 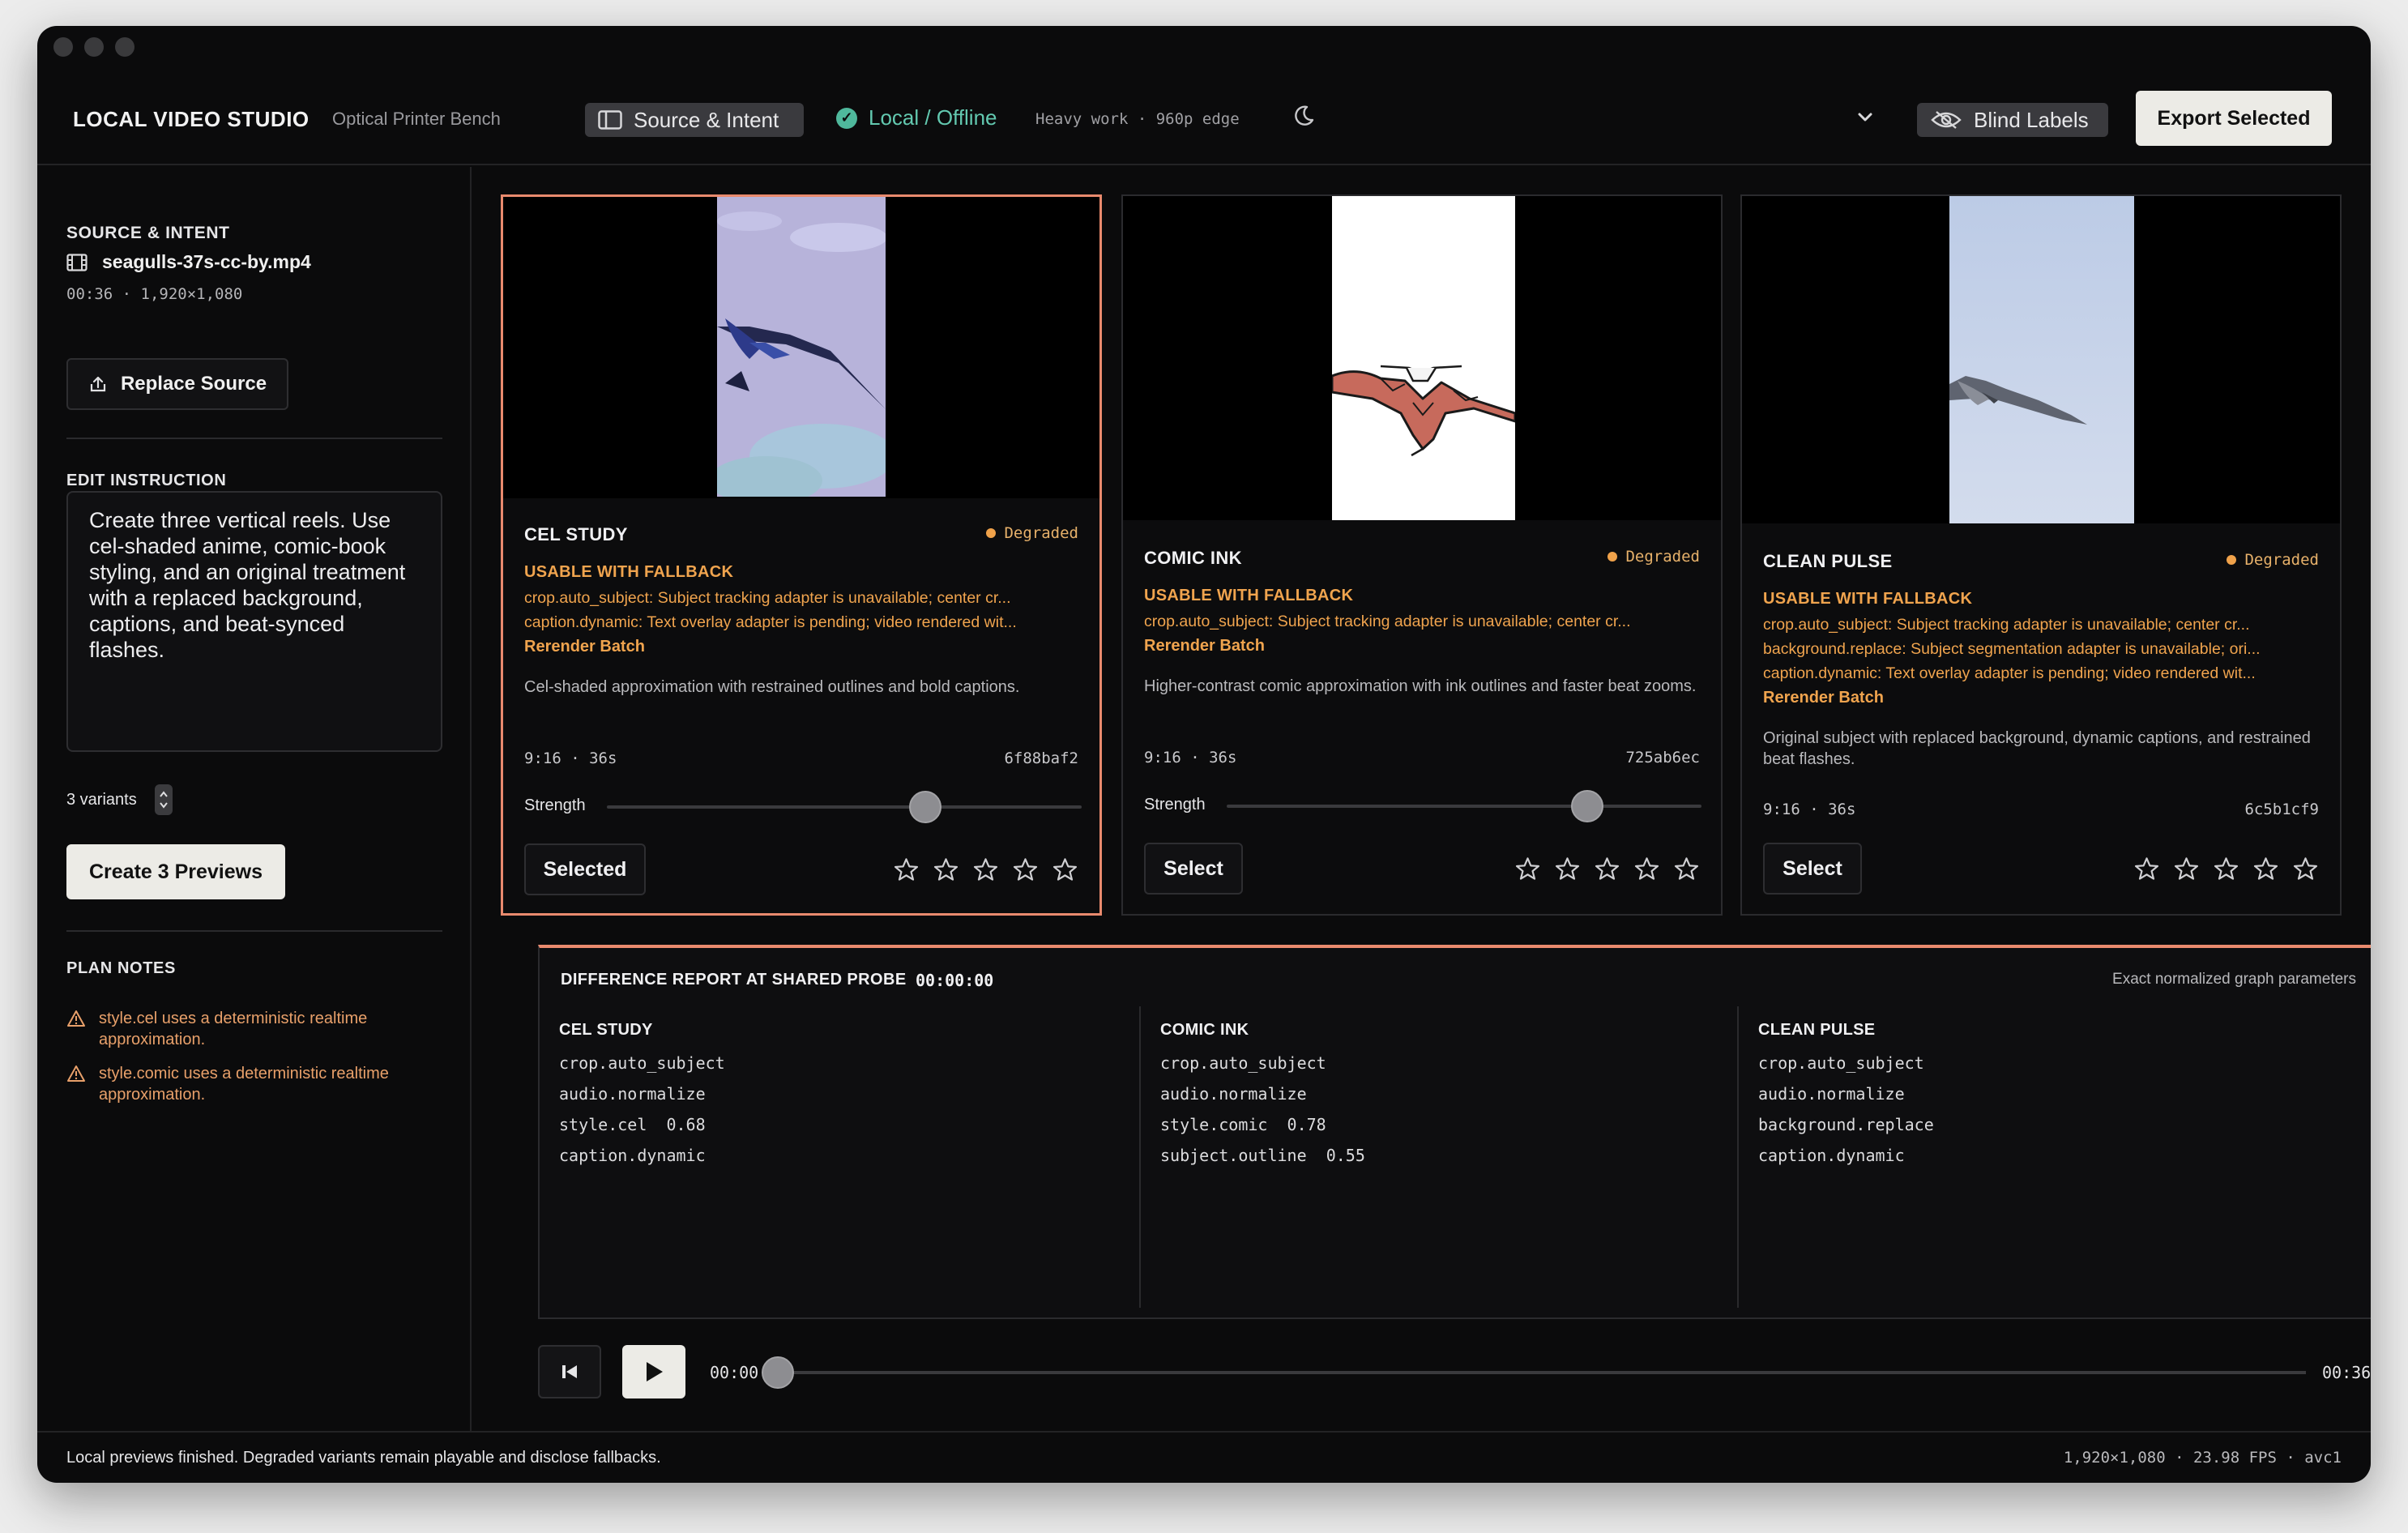 I want to click on check-circle-icon: ✓, so click(x=846, y=118).